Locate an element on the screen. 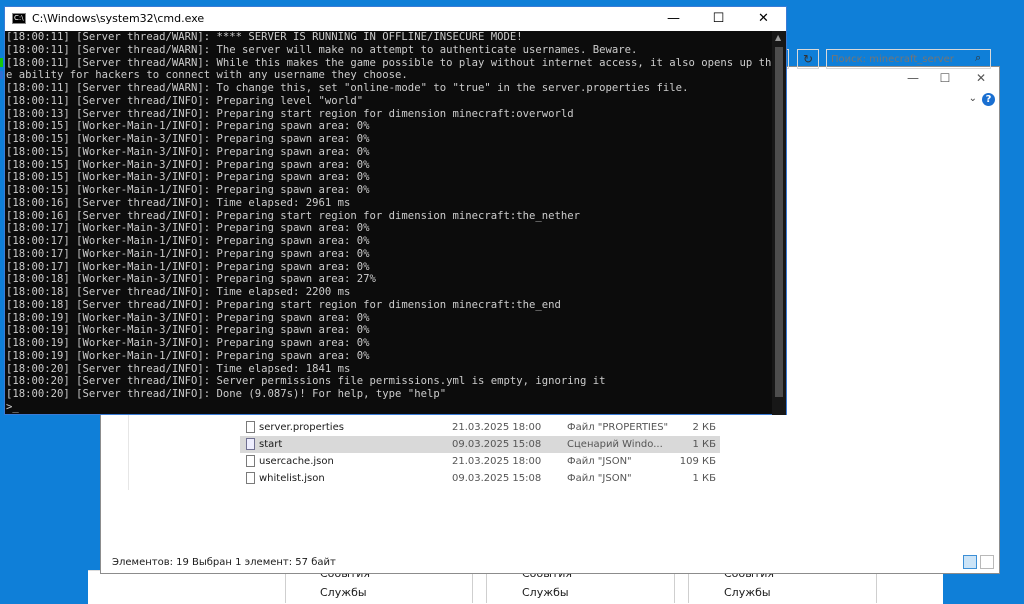 The image size is (1024, 604). scroll-thumb is located at coordinates (779, 222).